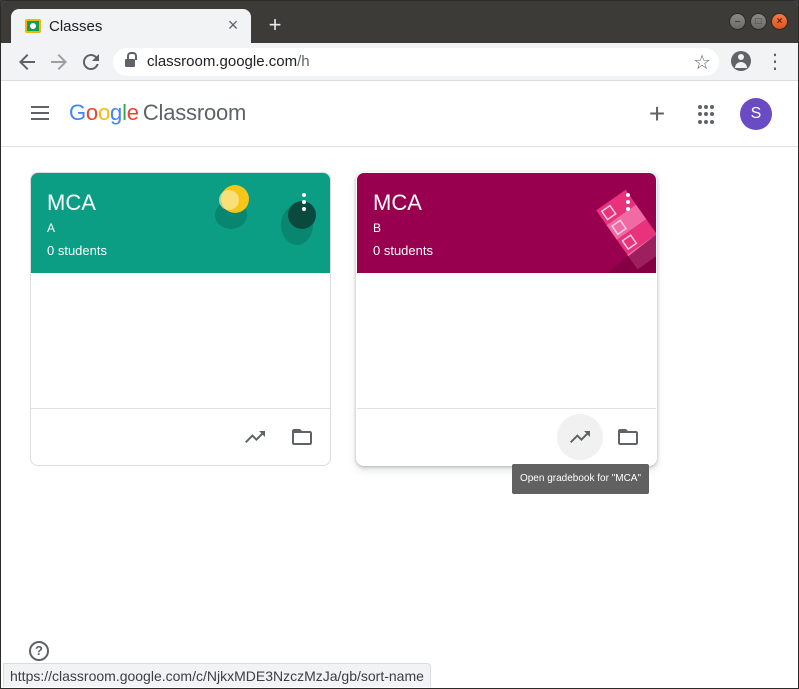 This screenshot has width=799, height=689. I want to click on lock-icon, so click(131, 60).